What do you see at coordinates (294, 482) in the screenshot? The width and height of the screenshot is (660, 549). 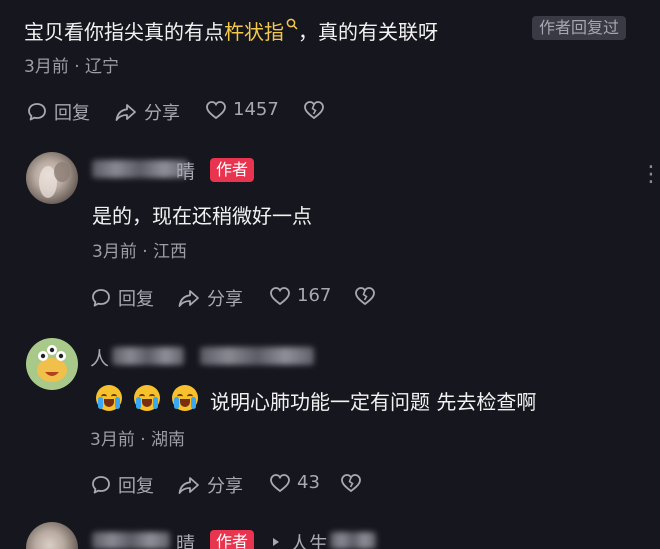 I see `like-button: 43` at bounding box center [294, 482].